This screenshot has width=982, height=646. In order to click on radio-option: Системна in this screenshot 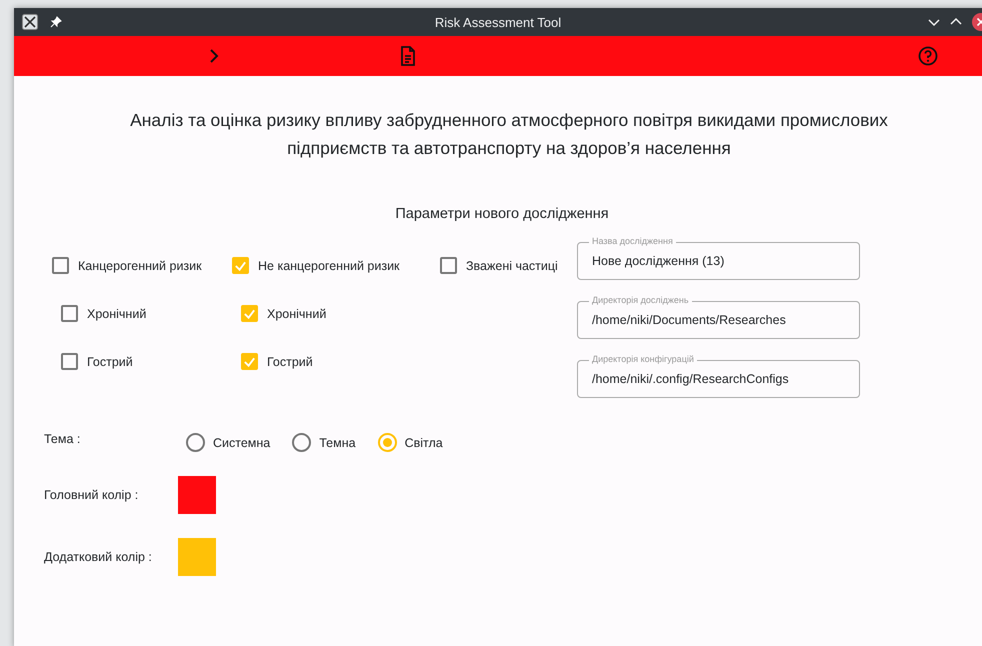, I will do `click(228, 442)`.